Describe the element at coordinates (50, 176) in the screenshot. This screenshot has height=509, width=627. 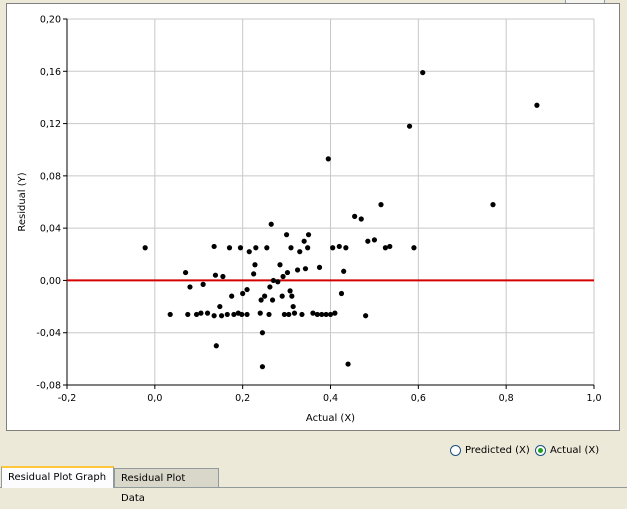
I see `y-tick-label-3: 0,08` at that location.